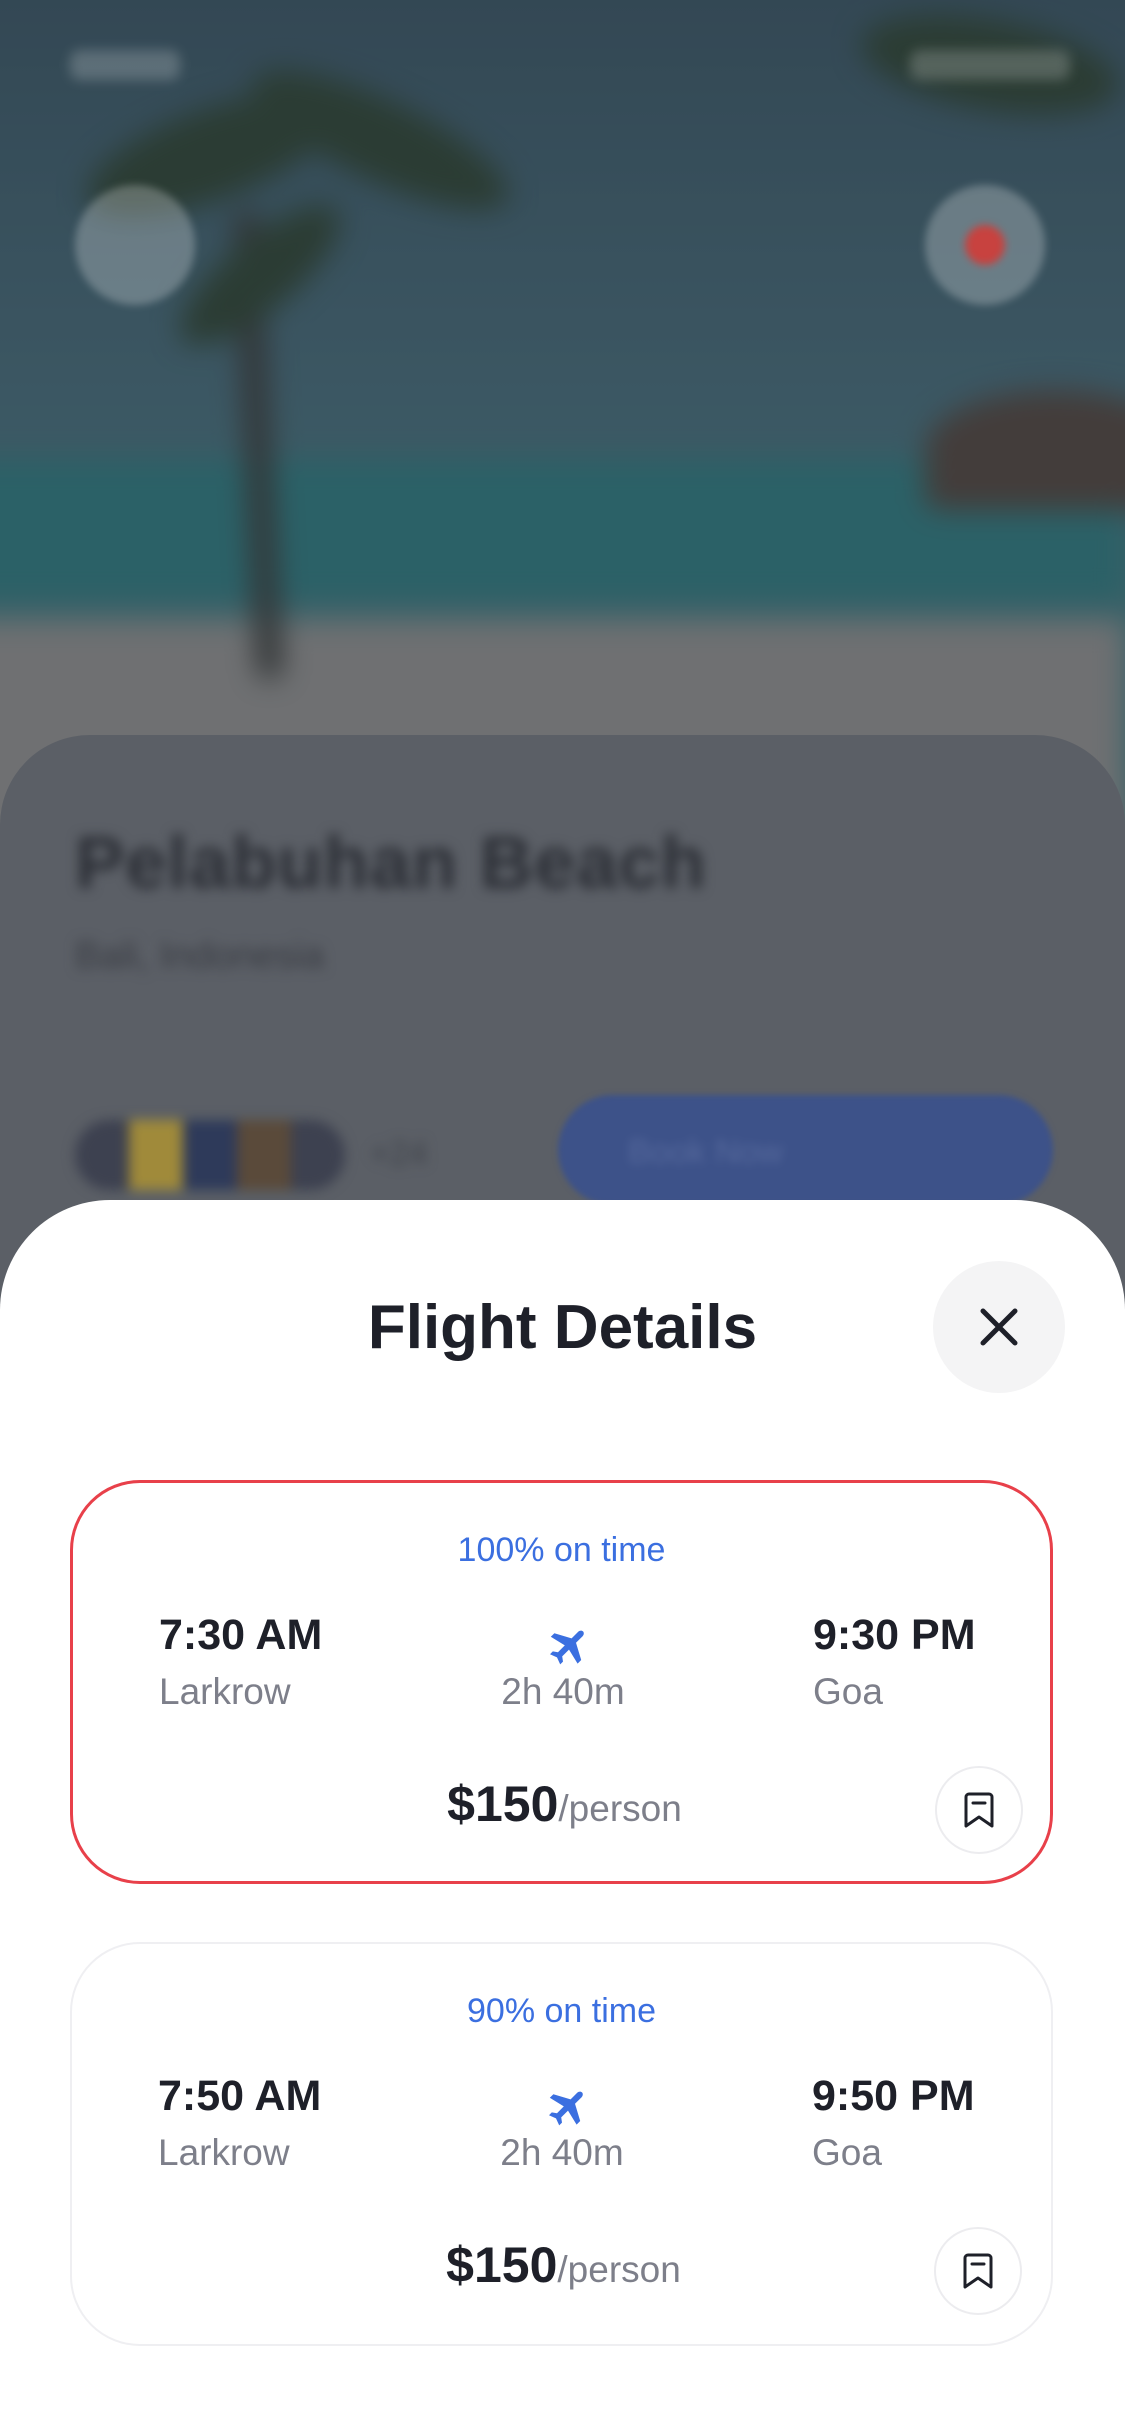 The image size is (1125, 2436). Describe the element at coordinates (240, 2096) in the screenshot. I see `departure-time: 7:50 AM` at that location.